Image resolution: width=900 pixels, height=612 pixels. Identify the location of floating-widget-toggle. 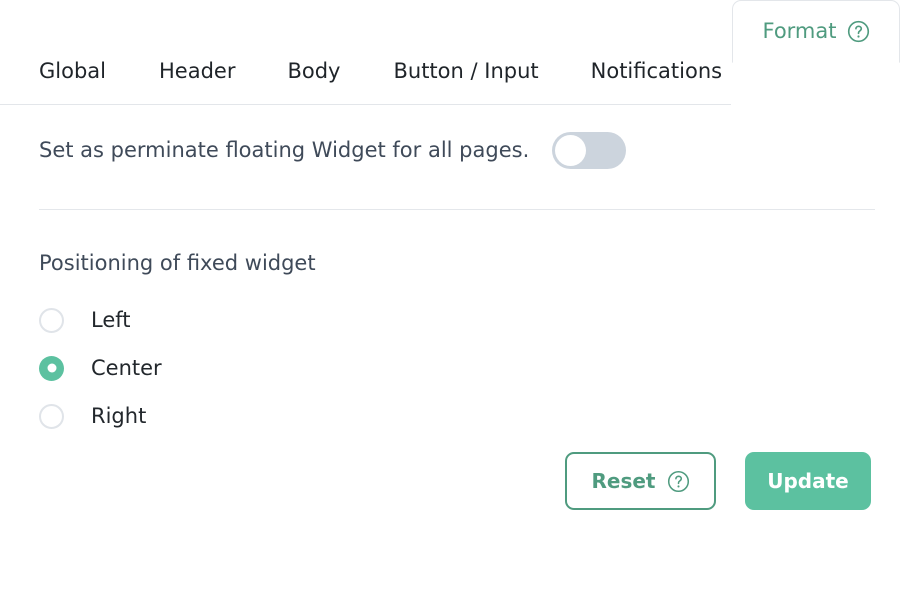
(589, 150).